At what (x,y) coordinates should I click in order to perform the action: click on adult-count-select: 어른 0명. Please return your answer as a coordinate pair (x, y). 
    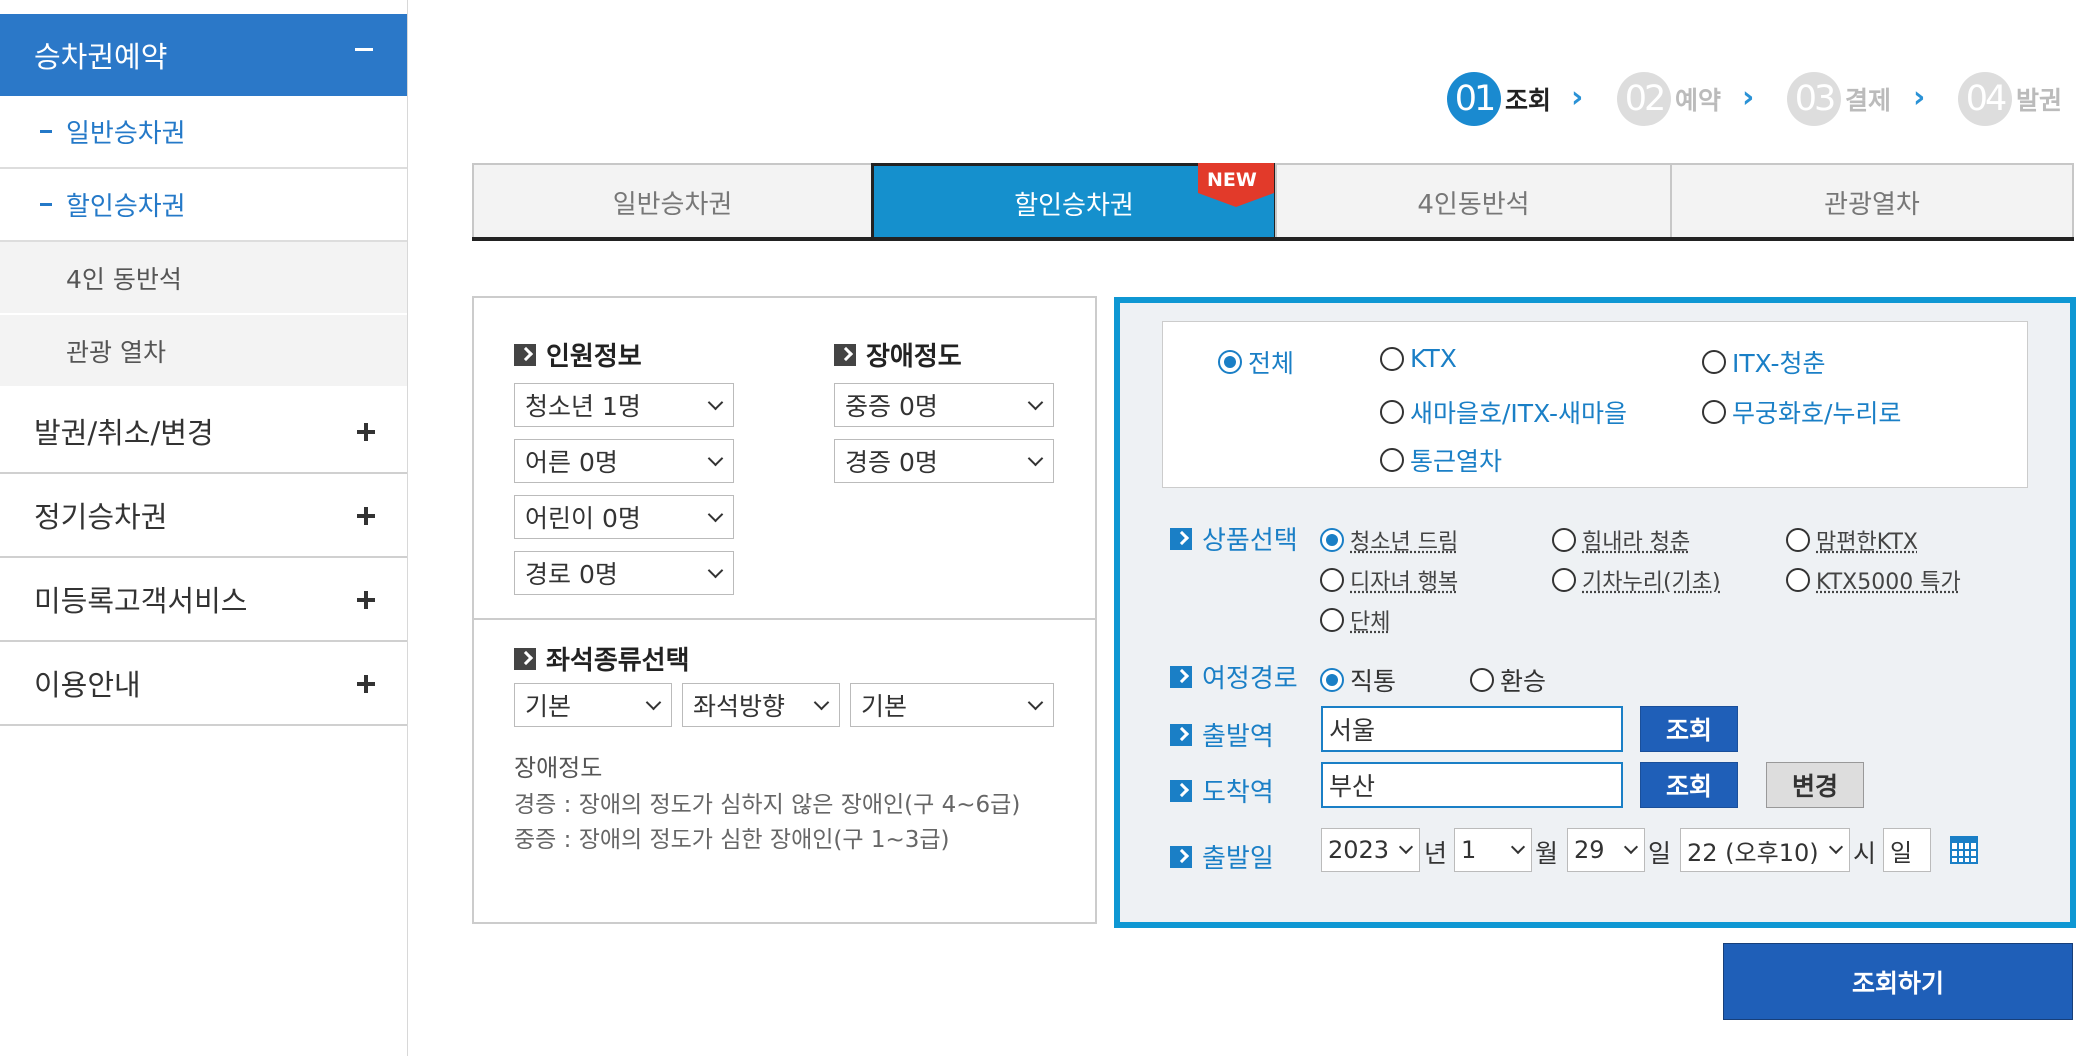
    Looking at the image, I should click on (624, 461).